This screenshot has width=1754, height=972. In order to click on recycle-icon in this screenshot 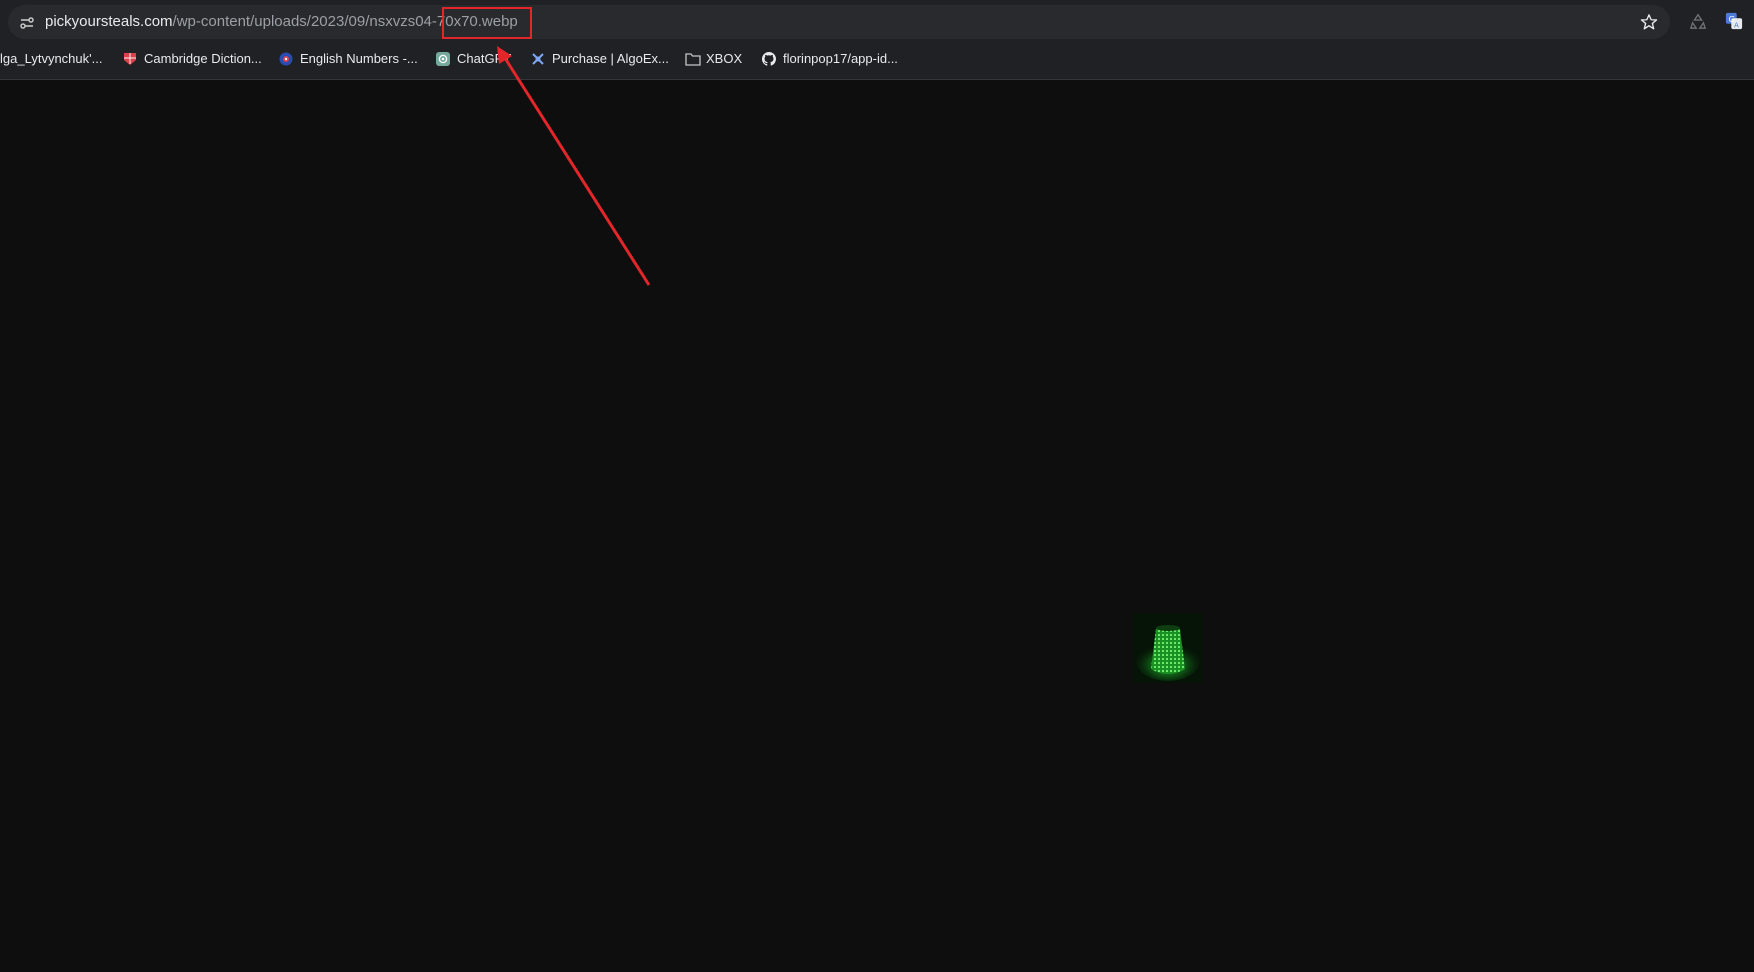, I will do `click(1698, 21)`.